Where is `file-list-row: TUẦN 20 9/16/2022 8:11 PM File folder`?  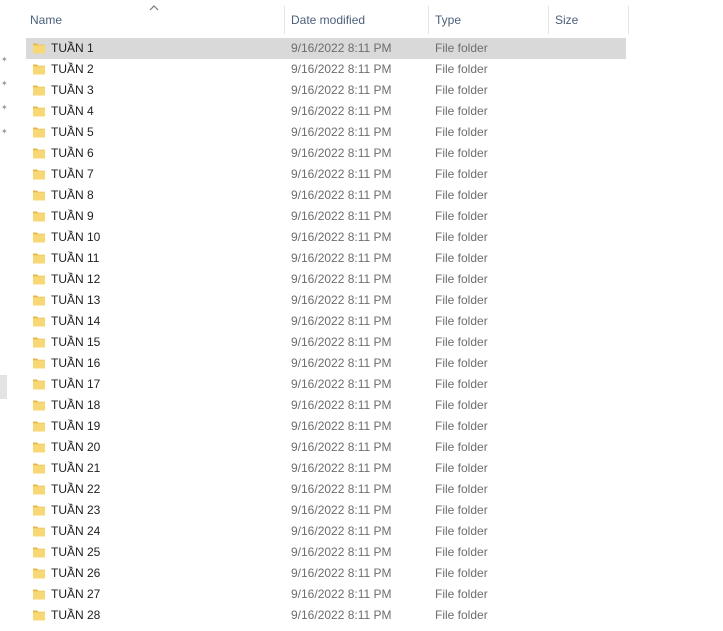
file-list-row: TUẦN 20 9/16/2022 8:11 PM File folder is located at coordinates (326, 447).